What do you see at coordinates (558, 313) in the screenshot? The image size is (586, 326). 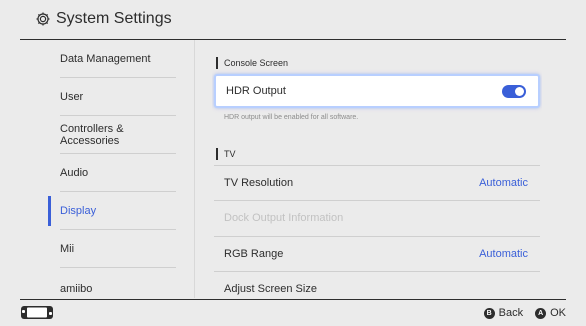 I see `ok-label: OK` at bounding box center [558, 313].